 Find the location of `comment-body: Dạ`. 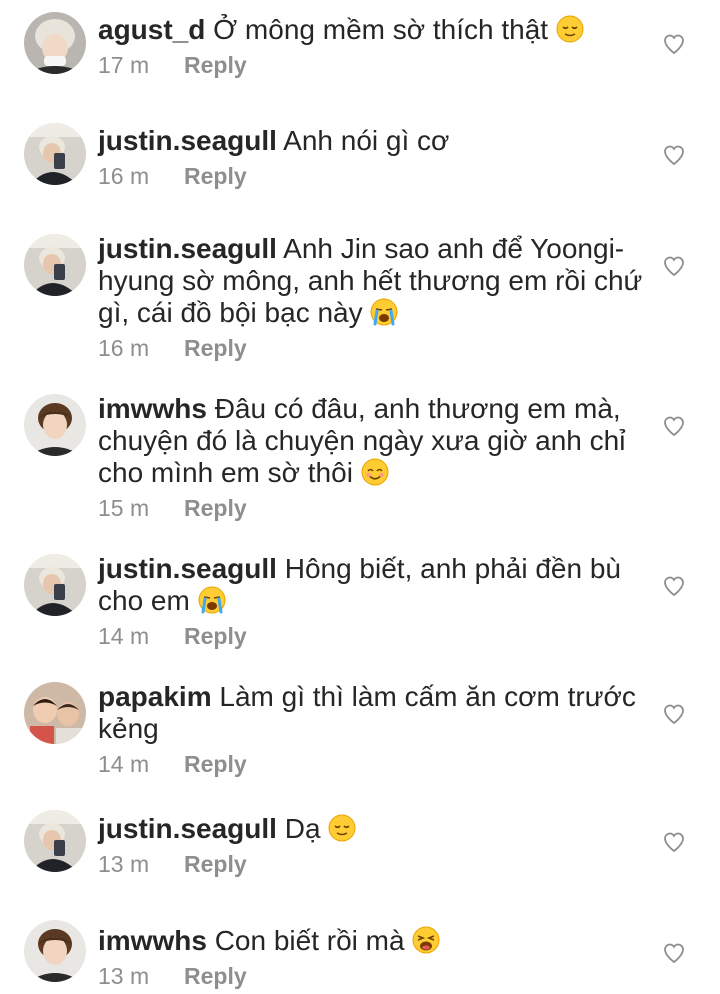

comment-body: Dạ is located at coordinates (302, 828).